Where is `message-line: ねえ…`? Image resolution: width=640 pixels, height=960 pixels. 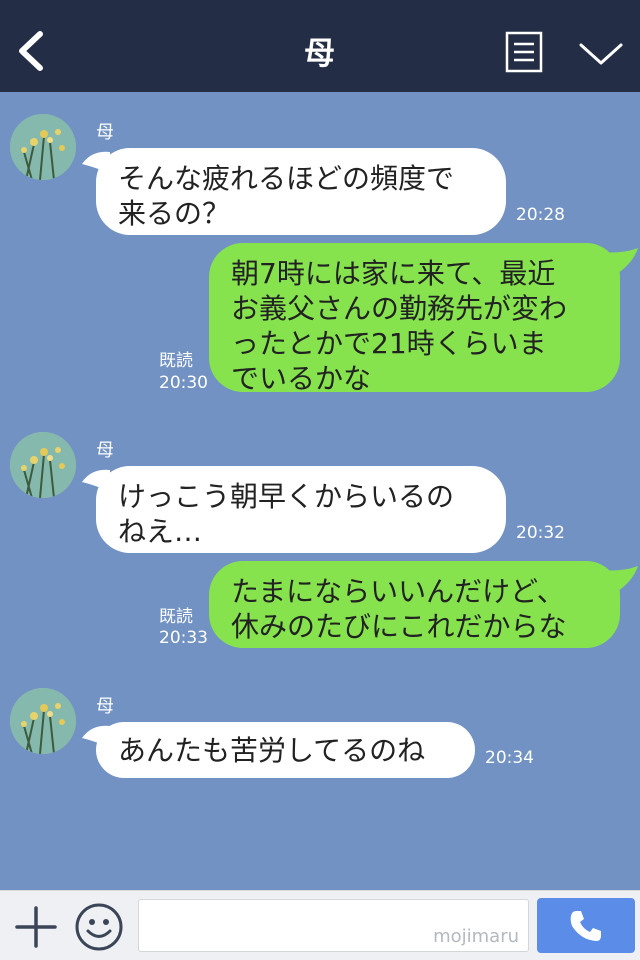
message-line: ねえ… is located at coordinates (160, 531).